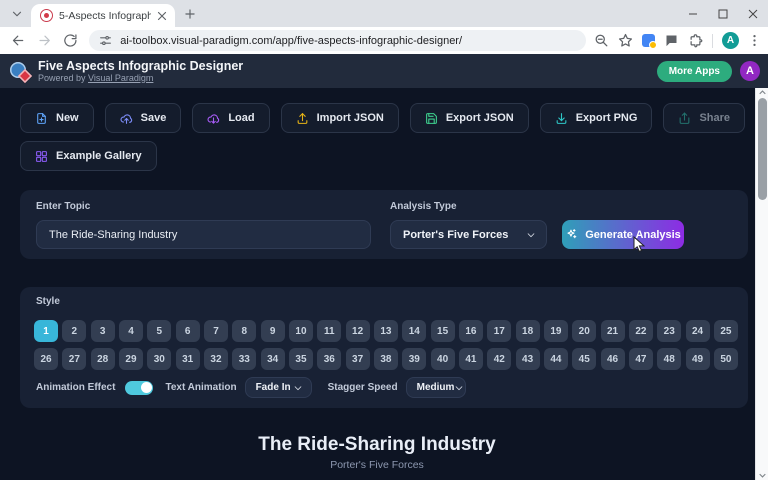 This screenshot has width=768, height=480. What do you see at coordinates (272, 359) in the screenshot?
I see `style-option-34: 34` at bounding box center [272, 359].